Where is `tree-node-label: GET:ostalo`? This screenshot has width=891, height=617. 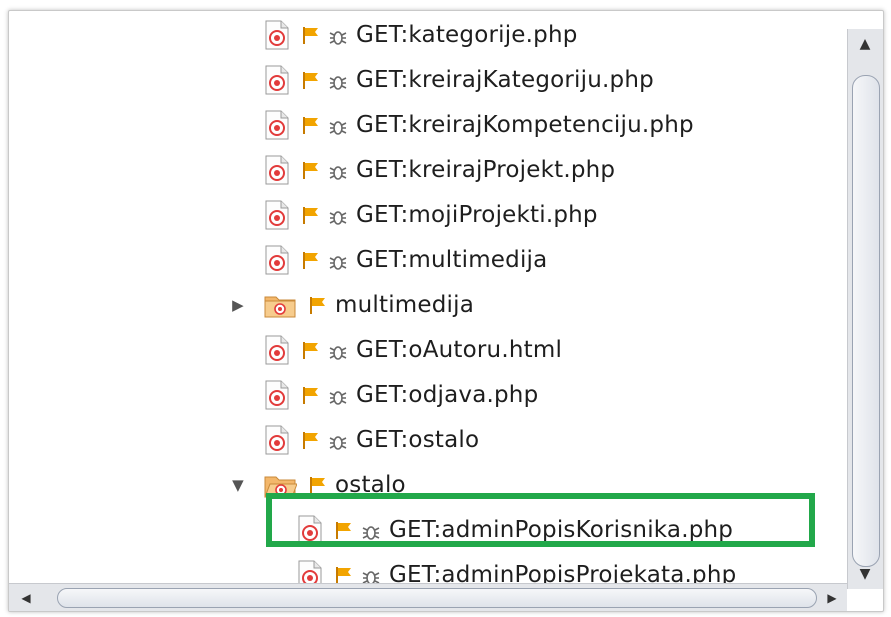 tree-node-label: GET:ostalo is located at coordinates (418, 440).